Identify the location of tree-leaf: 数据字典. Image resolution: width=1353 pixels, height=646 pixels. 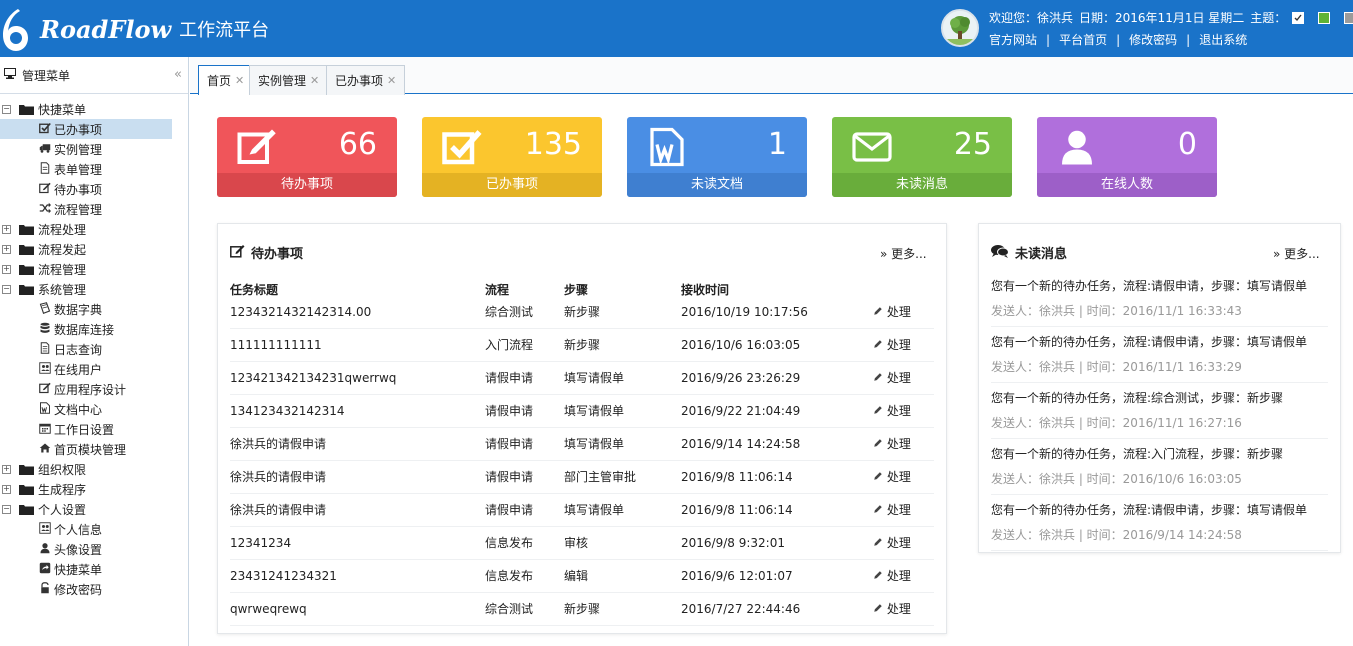
(94, 309).